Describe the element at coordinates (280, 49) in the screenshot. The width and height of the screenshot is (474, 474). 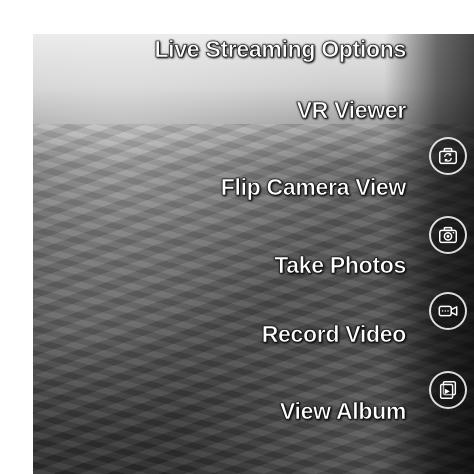
I see `live-streaming-options-label: Live Streaming Options` at that location.